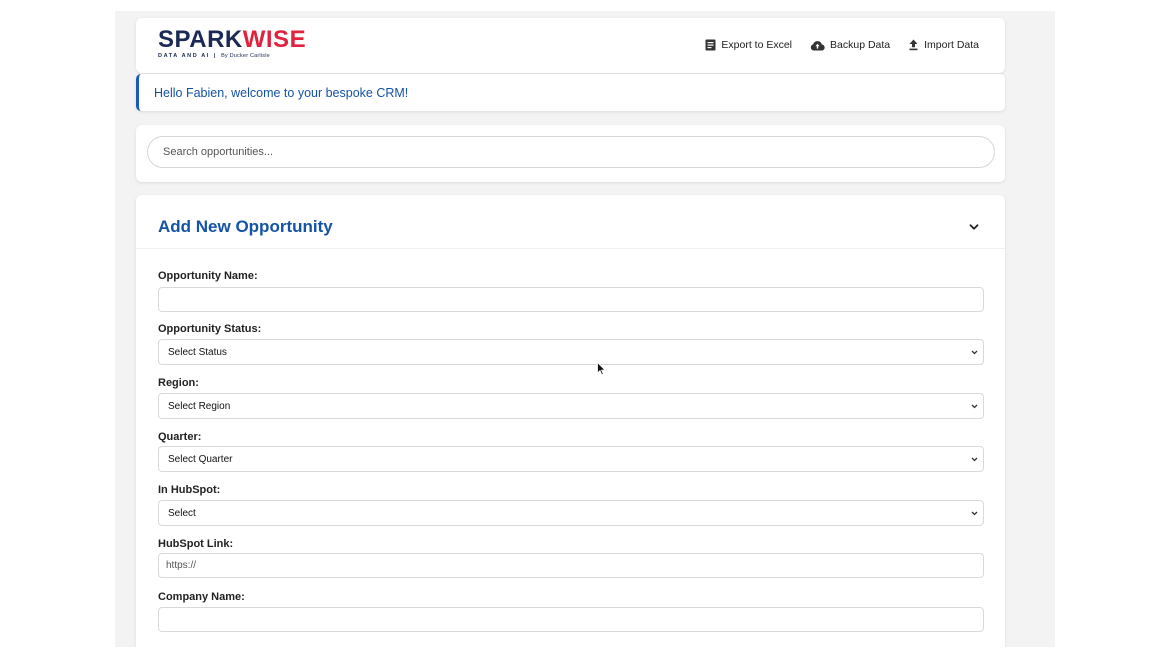  What do you see at coordinates (601, 371) in the screenshot?
I see `mouse-pointer-icon` at bounding box center [601, 371].